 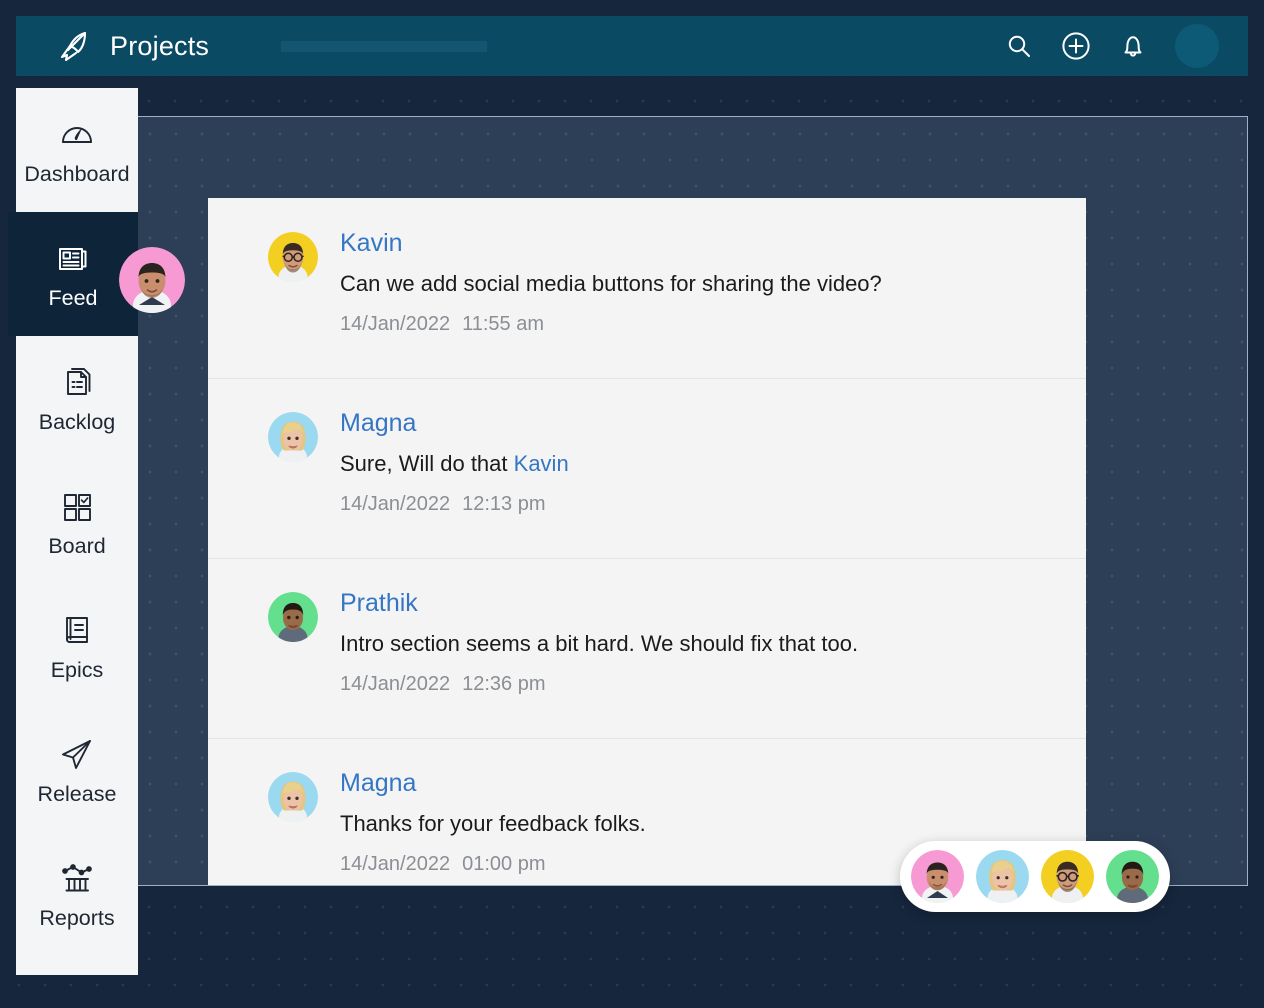 I want to click on plus-circle-icon, so click(x=1076, y=46).